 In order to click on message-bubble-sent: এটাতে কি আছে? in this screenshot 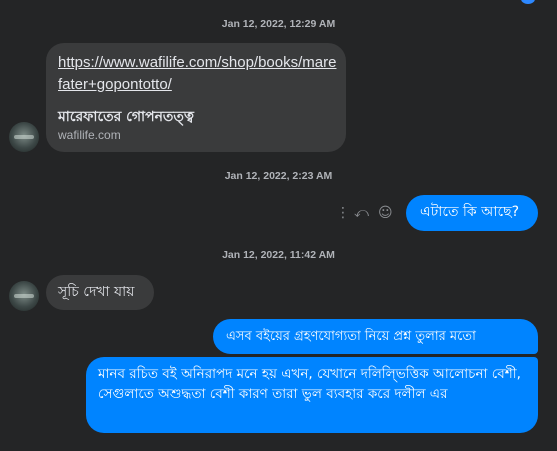, I will do `click(472, 213)`.